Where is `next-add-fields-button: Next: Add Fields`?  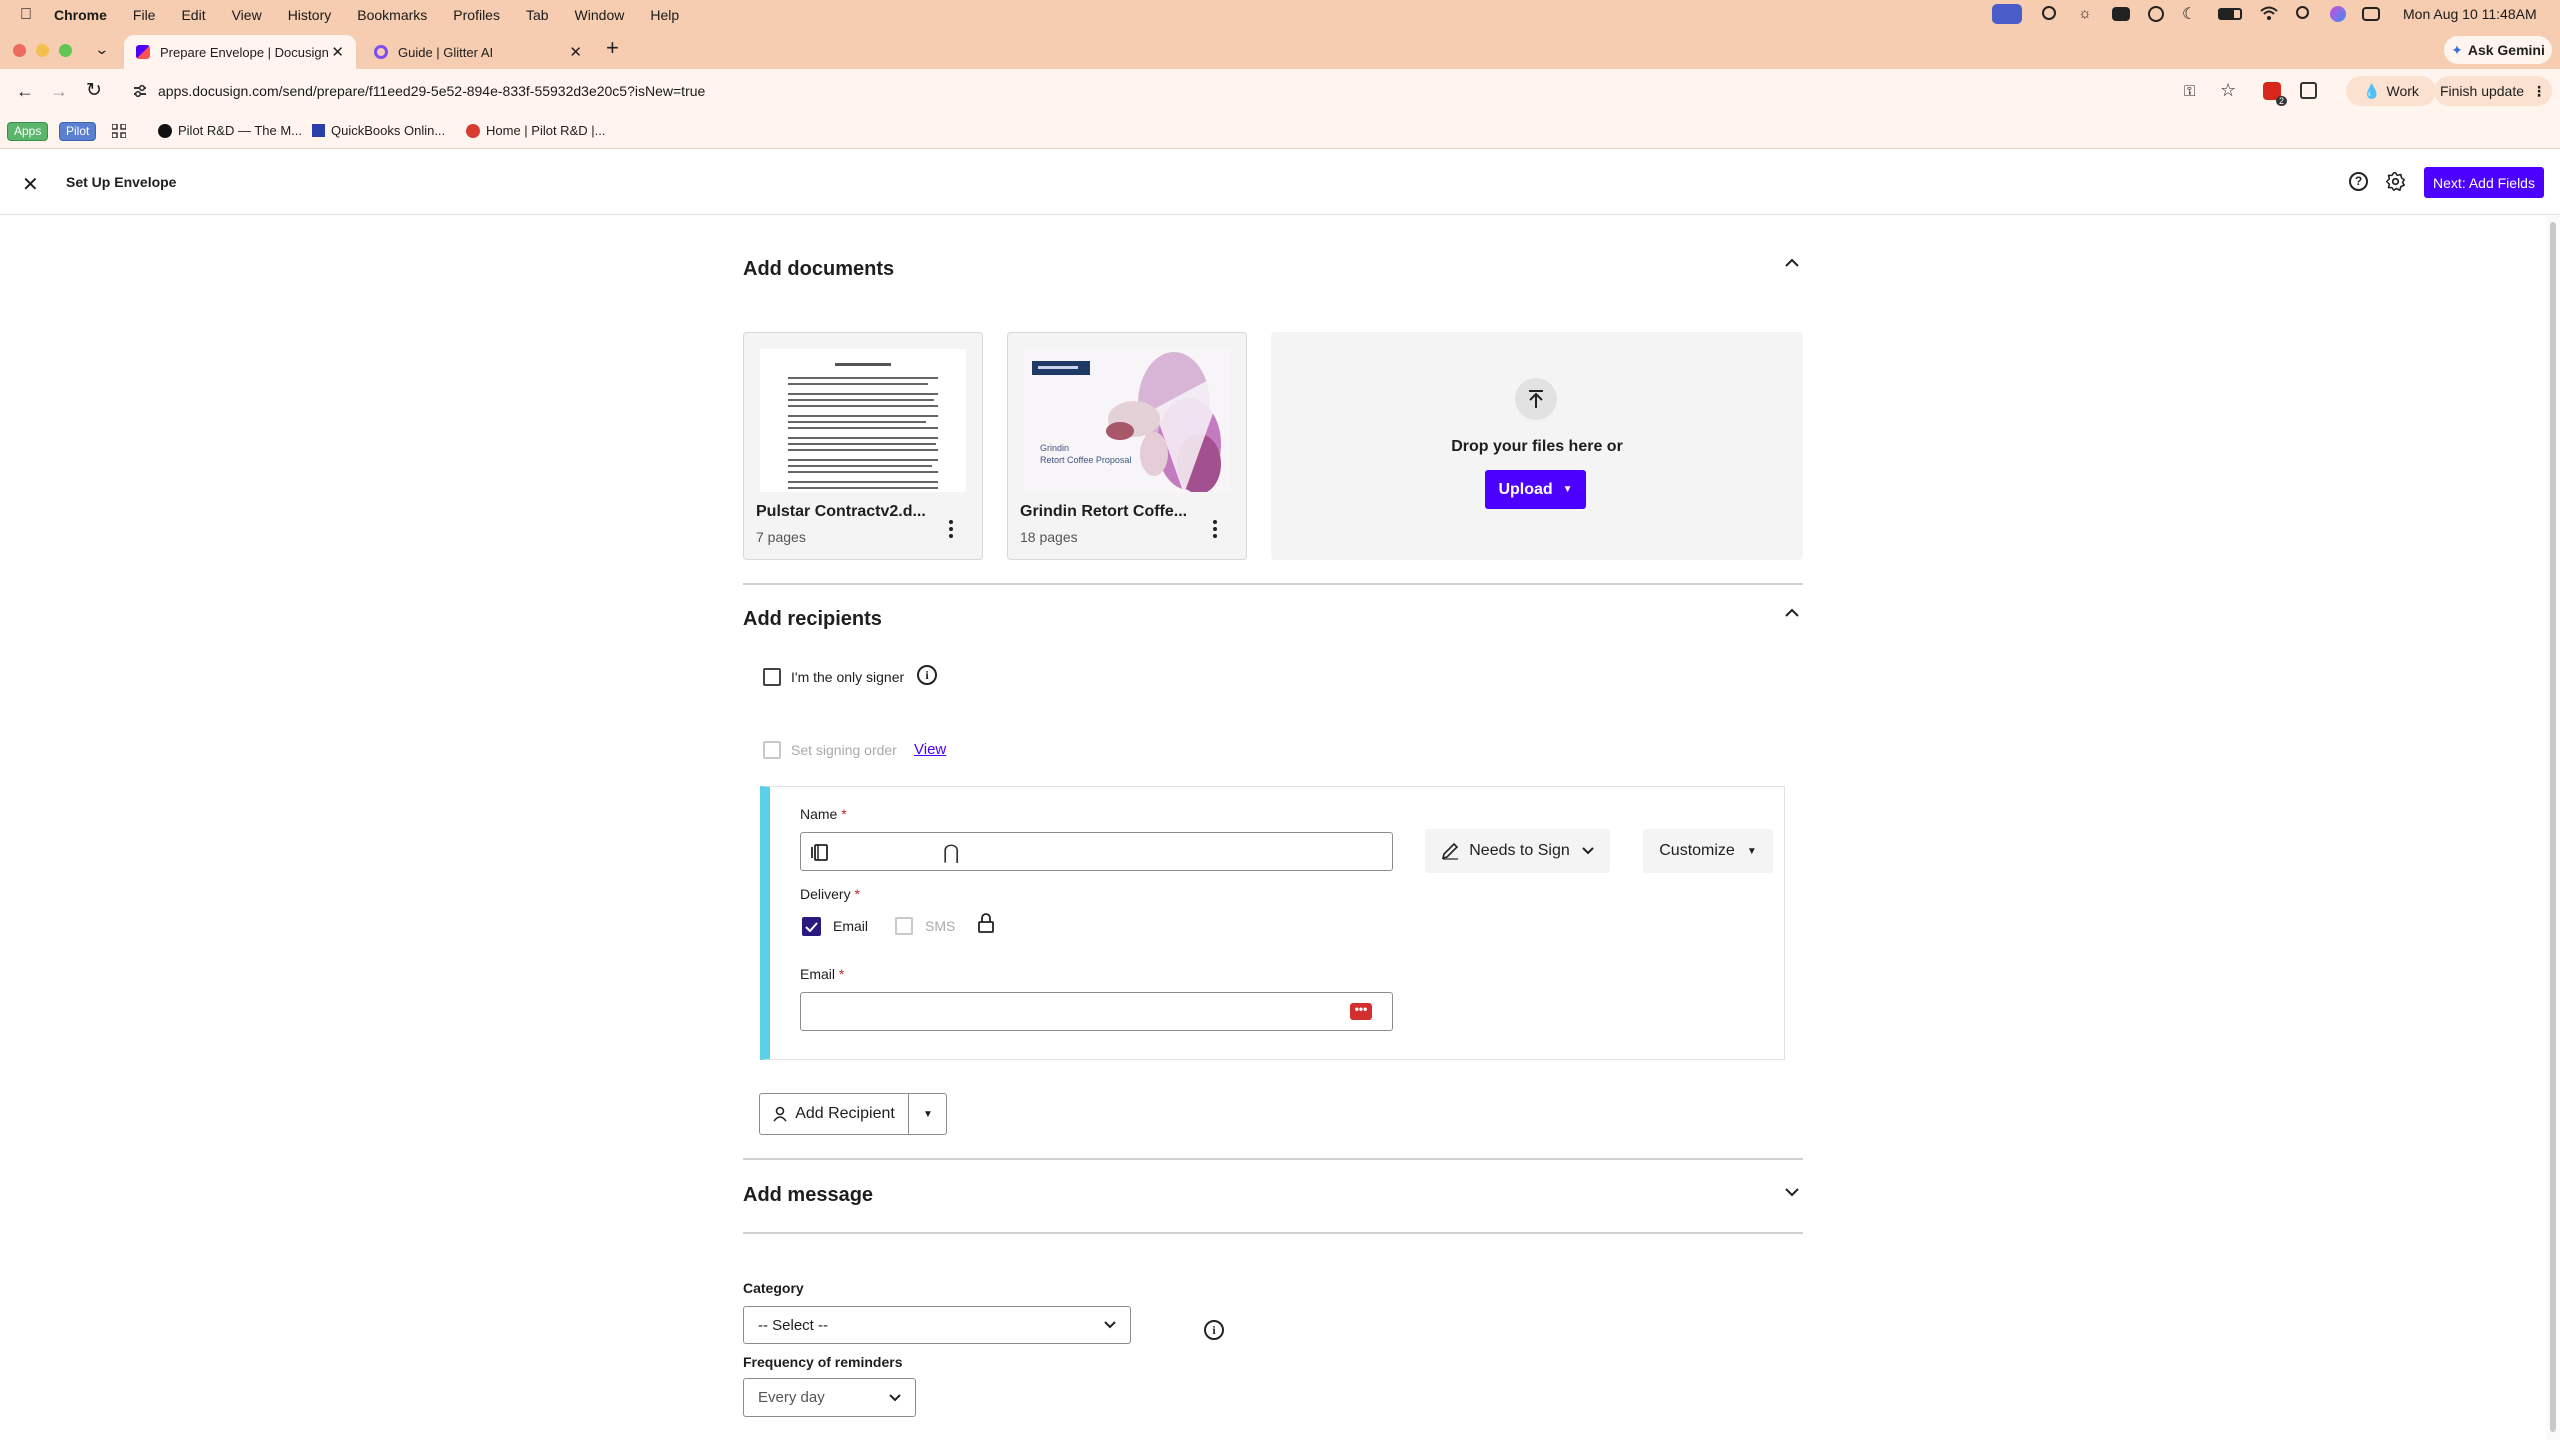
next-add-fields-button: Next: Add Fields is located at coordinates (2484, 182).